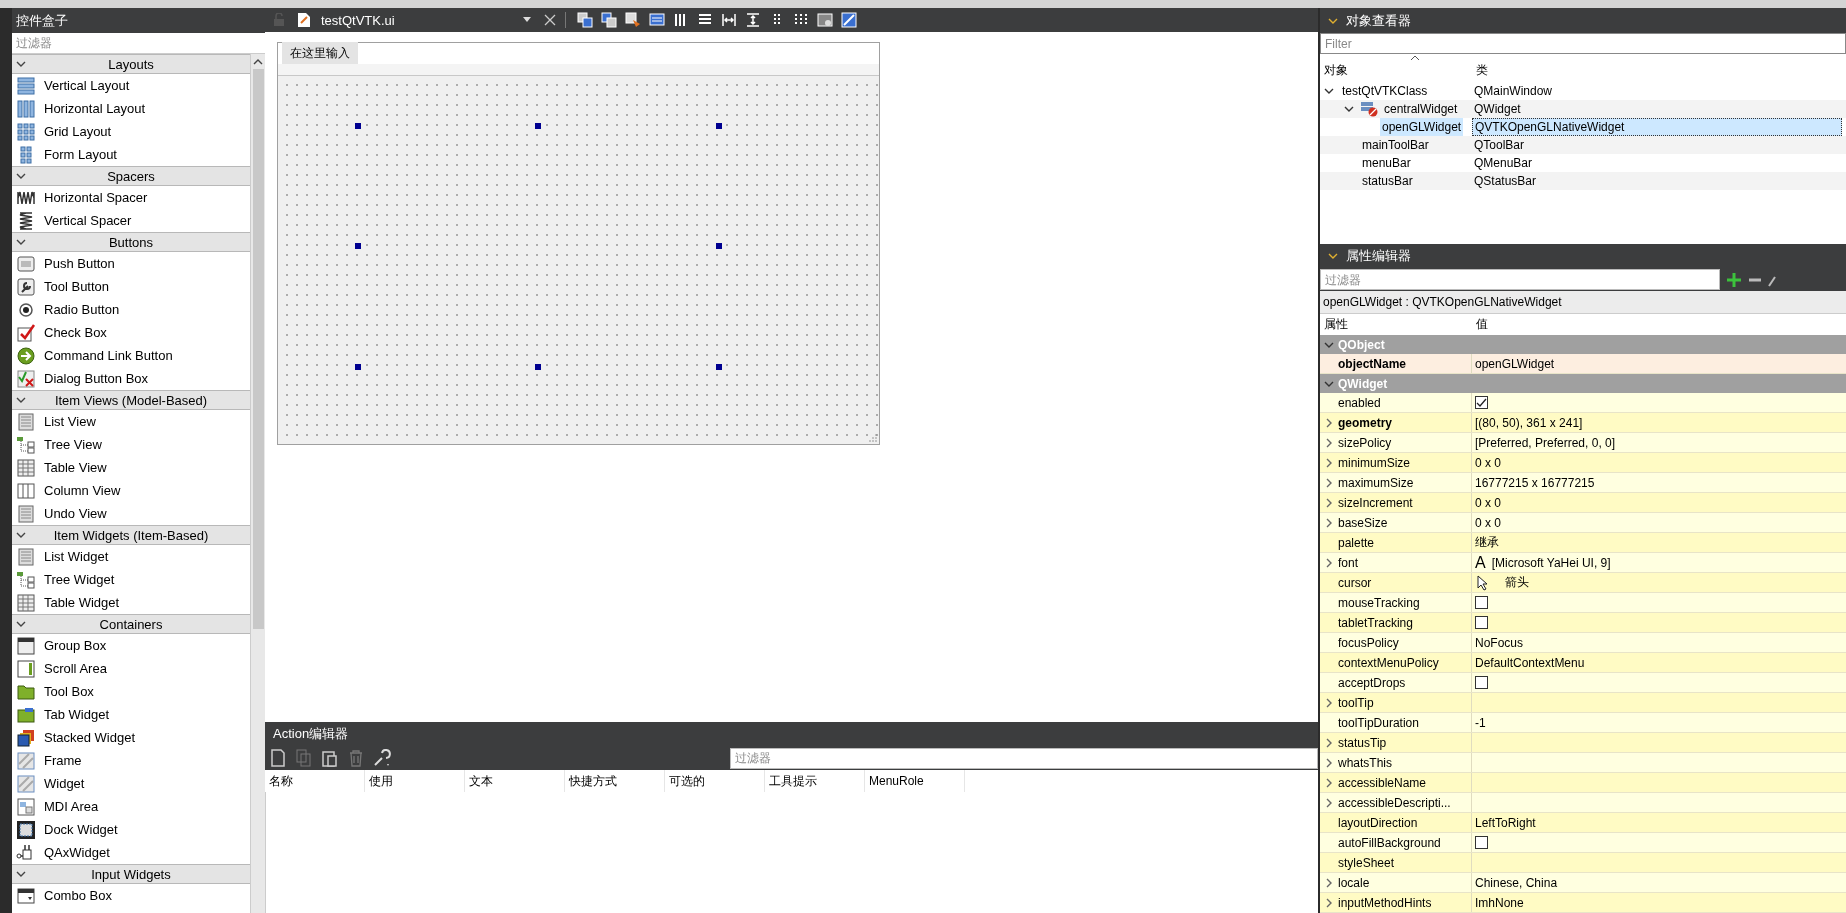 The width and height of the screenshot is (1846, 913). Describe the element at coordinates (131, 490) in the screenshot. I see `widget-box-item: Column View` at that location.